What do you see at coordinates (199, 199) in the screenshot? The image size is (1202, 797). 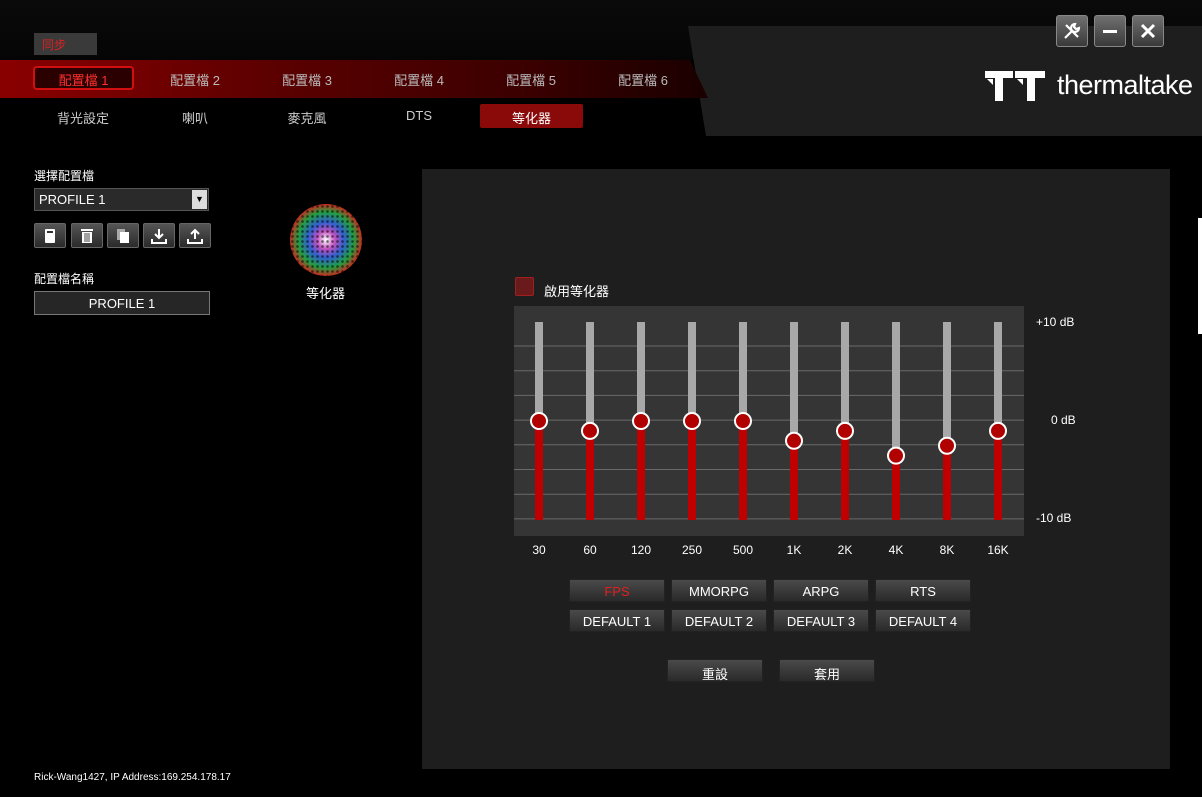 I see `chevron-down-icon: ▼` at bounding box center [199, 199].